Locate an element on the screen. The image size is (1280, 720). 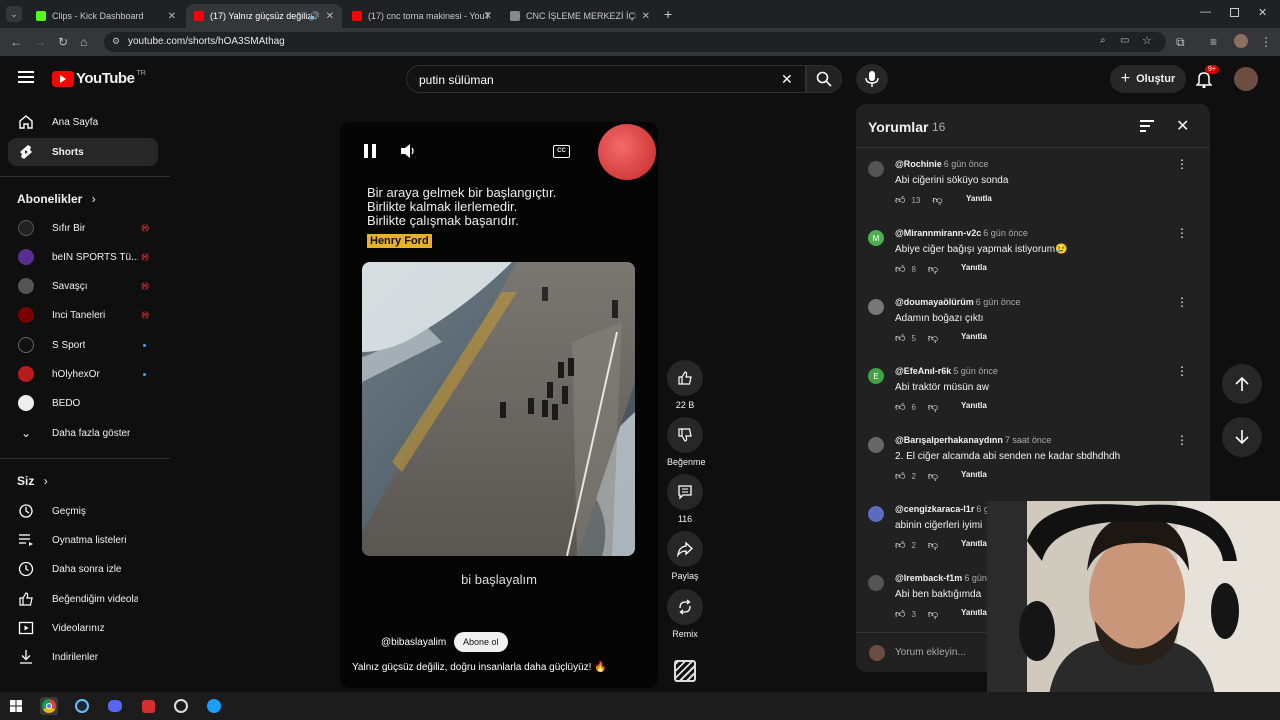
sidebar-item-history: Geçmiş is located at coordinates (83, 511).